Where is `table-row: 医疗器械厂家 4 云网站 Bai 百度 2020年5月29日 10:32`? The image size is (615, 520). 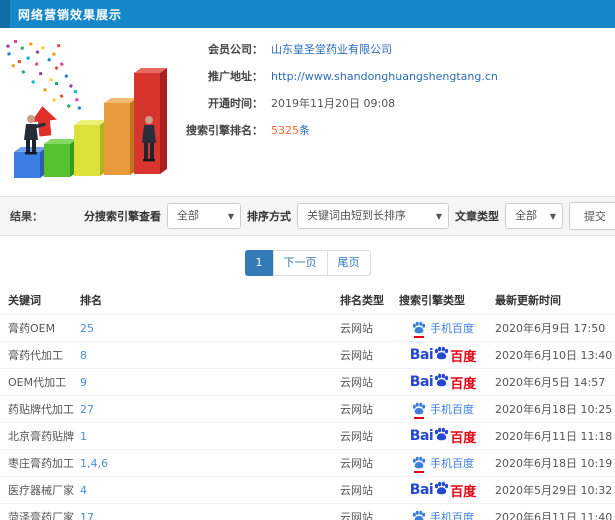 table-row: 医疗器械厂家 4 云网站 Bai 百度 2020年5月29日 10:32 is located at coordinates (307, 489).